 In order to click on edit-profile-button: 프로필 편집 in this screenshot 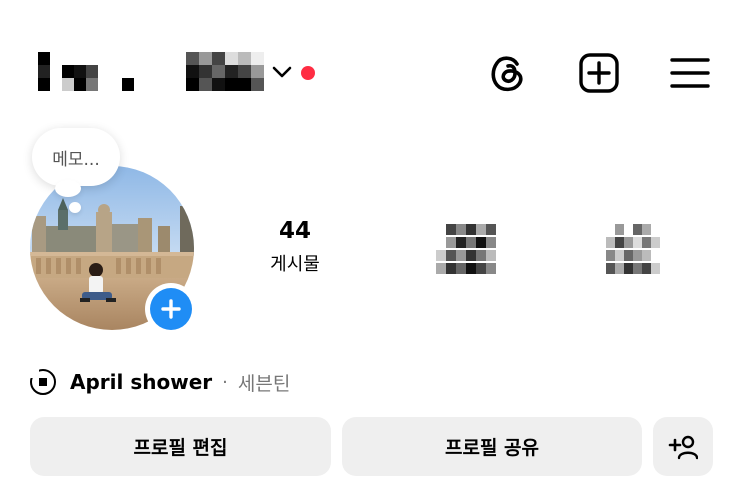, I will do `click(180, 446)`.